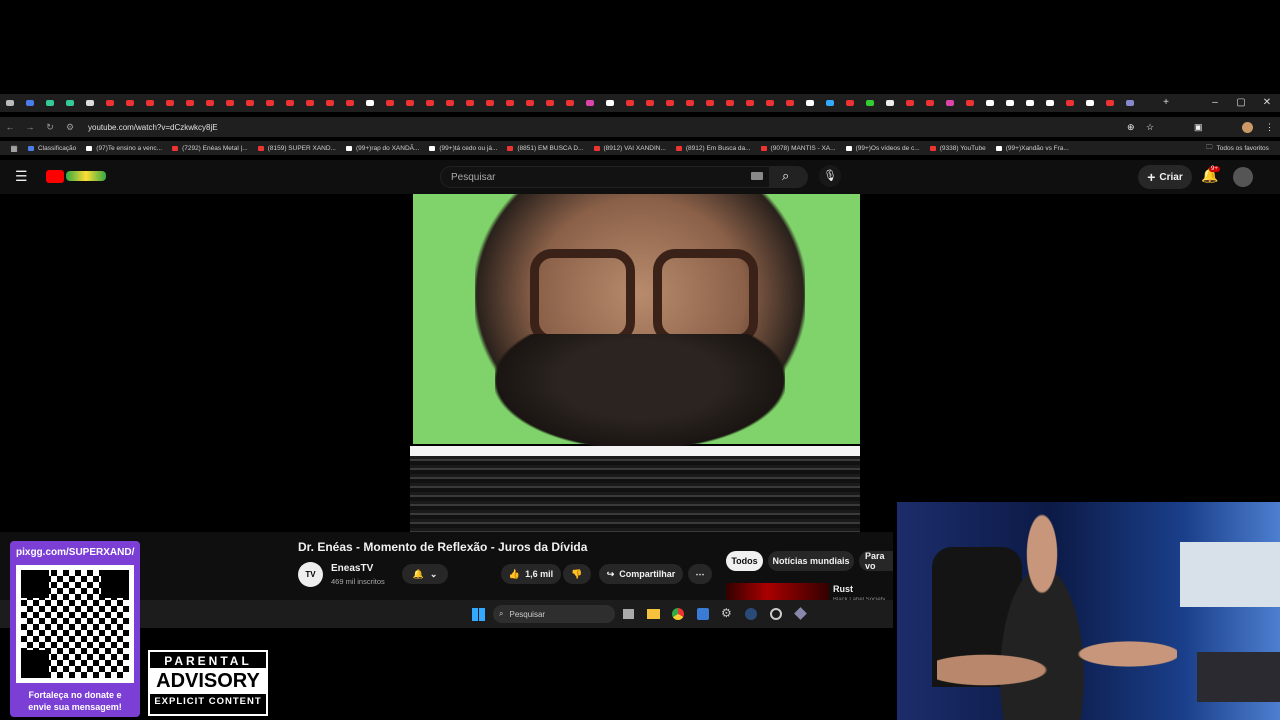  I want to click on subscribe-bell-button: 🔔 ⌄, so click(425, 574).